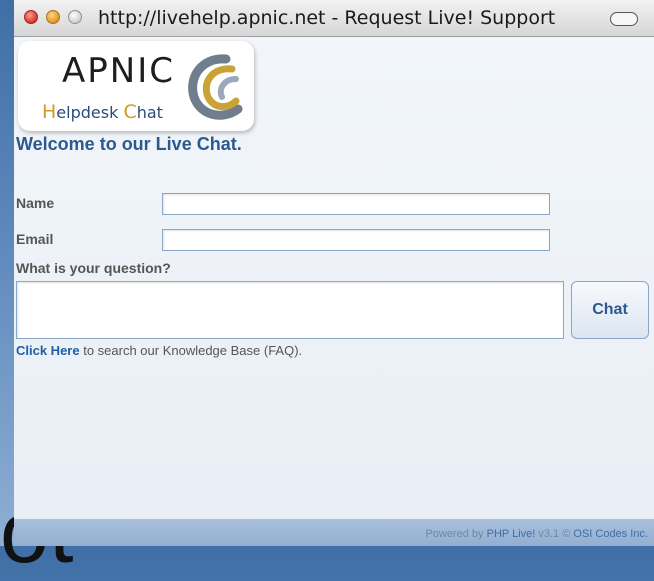  Describe the element at coordinates (129, 144) in the screenshot. I see `welcome-heading: Welcome to our Live Chat.` at that location.